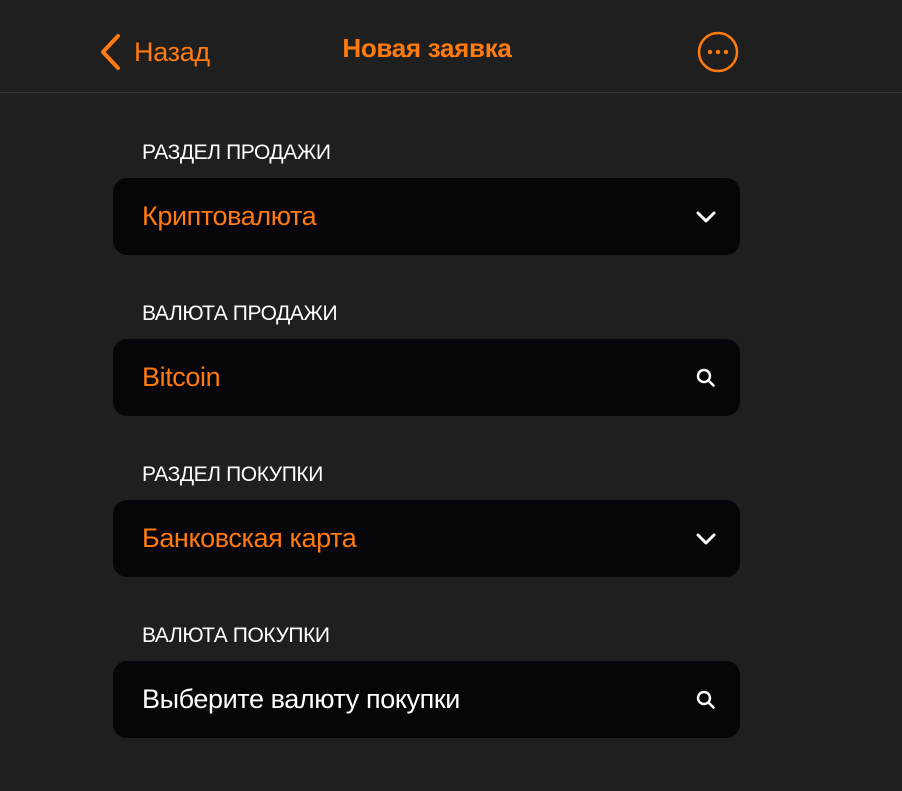 The height and width of the screenshot is (791, 902). Describe the element at coordinates (426, 377) in the screenshot. I see `sell-currency-search: Bitcoin` at that location.